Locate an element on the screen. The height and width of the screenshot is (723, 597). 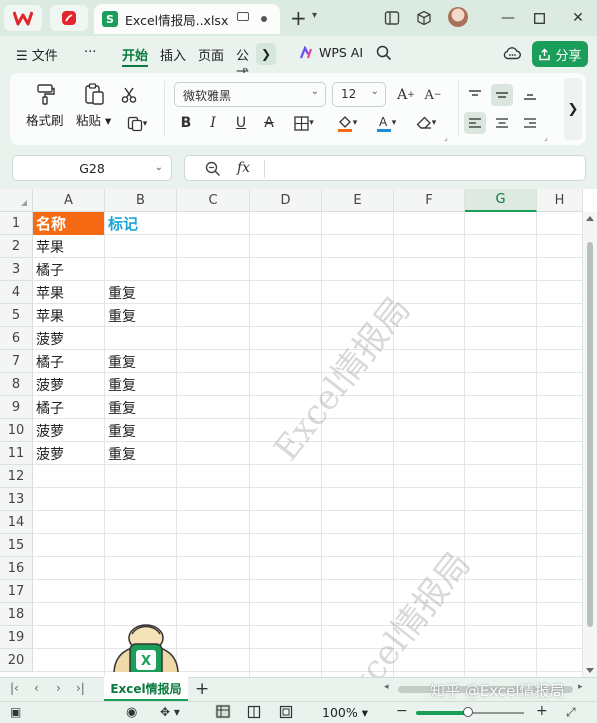
zoom-level-label: 100% ▾ is located at coordinates (345, 712).